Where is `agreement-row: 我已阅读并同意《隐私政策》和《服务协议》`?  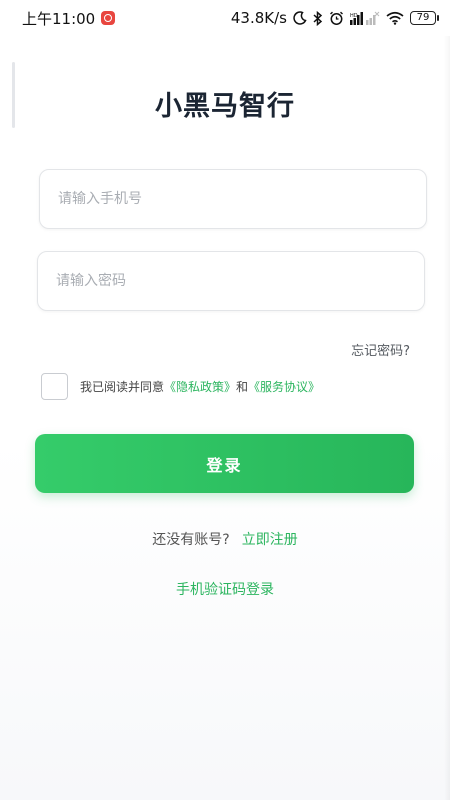 agreement-row: 我已阅读并同意《隐私政策》和《服务协议》 is located at coordinates (180, 386).